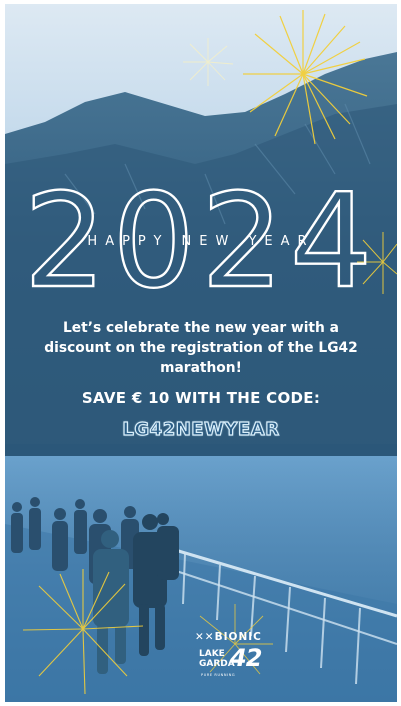 Image resolution: width=401 pixels, height=706 pixels. I want to click on promo-code: LG42NEWYEAR, so click(201, 429).